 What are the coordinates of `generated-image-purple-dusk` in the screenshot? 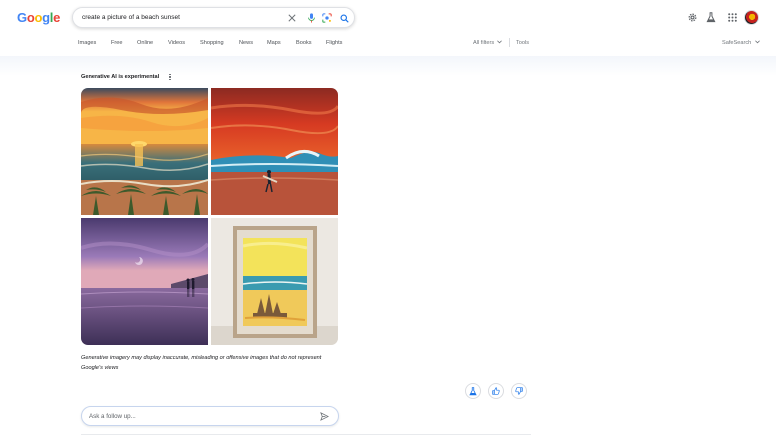 It's located at (144, 281).